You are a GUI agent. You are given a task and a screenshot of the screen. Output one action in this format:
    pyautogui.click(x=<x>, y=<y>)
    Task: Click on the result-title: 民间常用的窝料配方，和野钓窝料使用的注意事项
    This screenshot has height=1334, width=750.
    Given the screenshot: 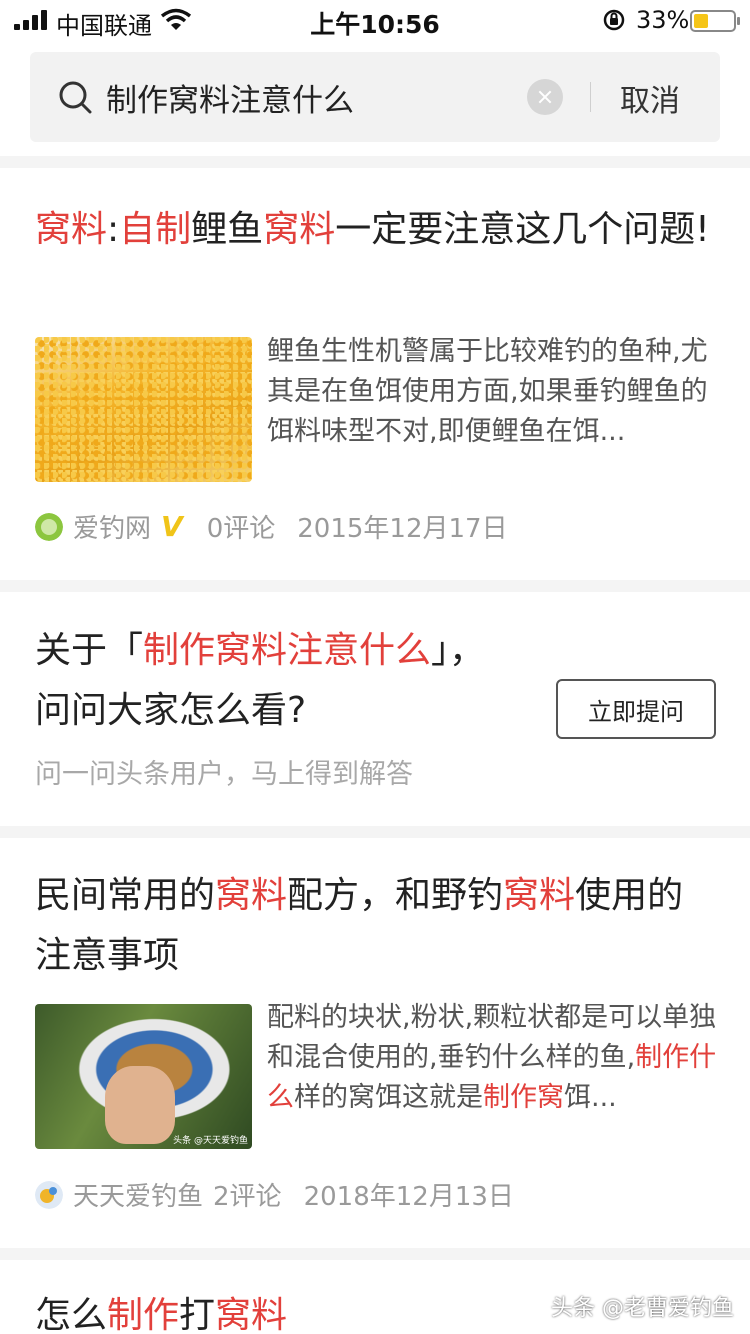 What is the action you would take?
    pyautogui.click(x=375, y=926)
    